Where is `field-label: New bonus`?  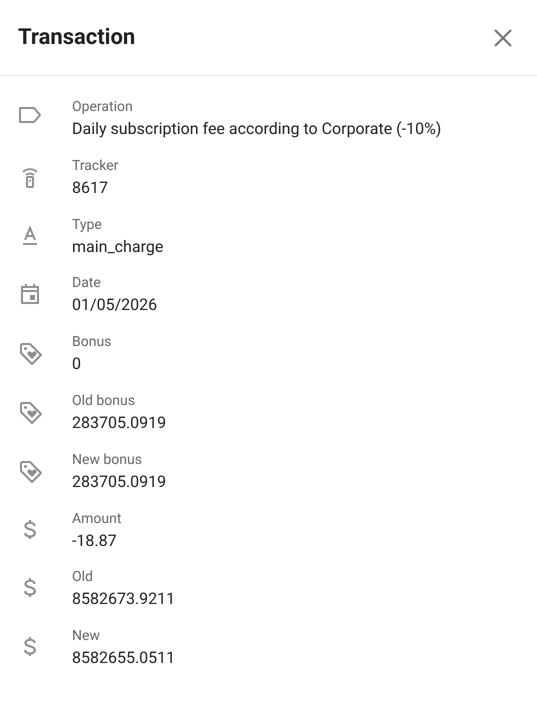 field-label: New bonus is located at coordinates (107, 459).